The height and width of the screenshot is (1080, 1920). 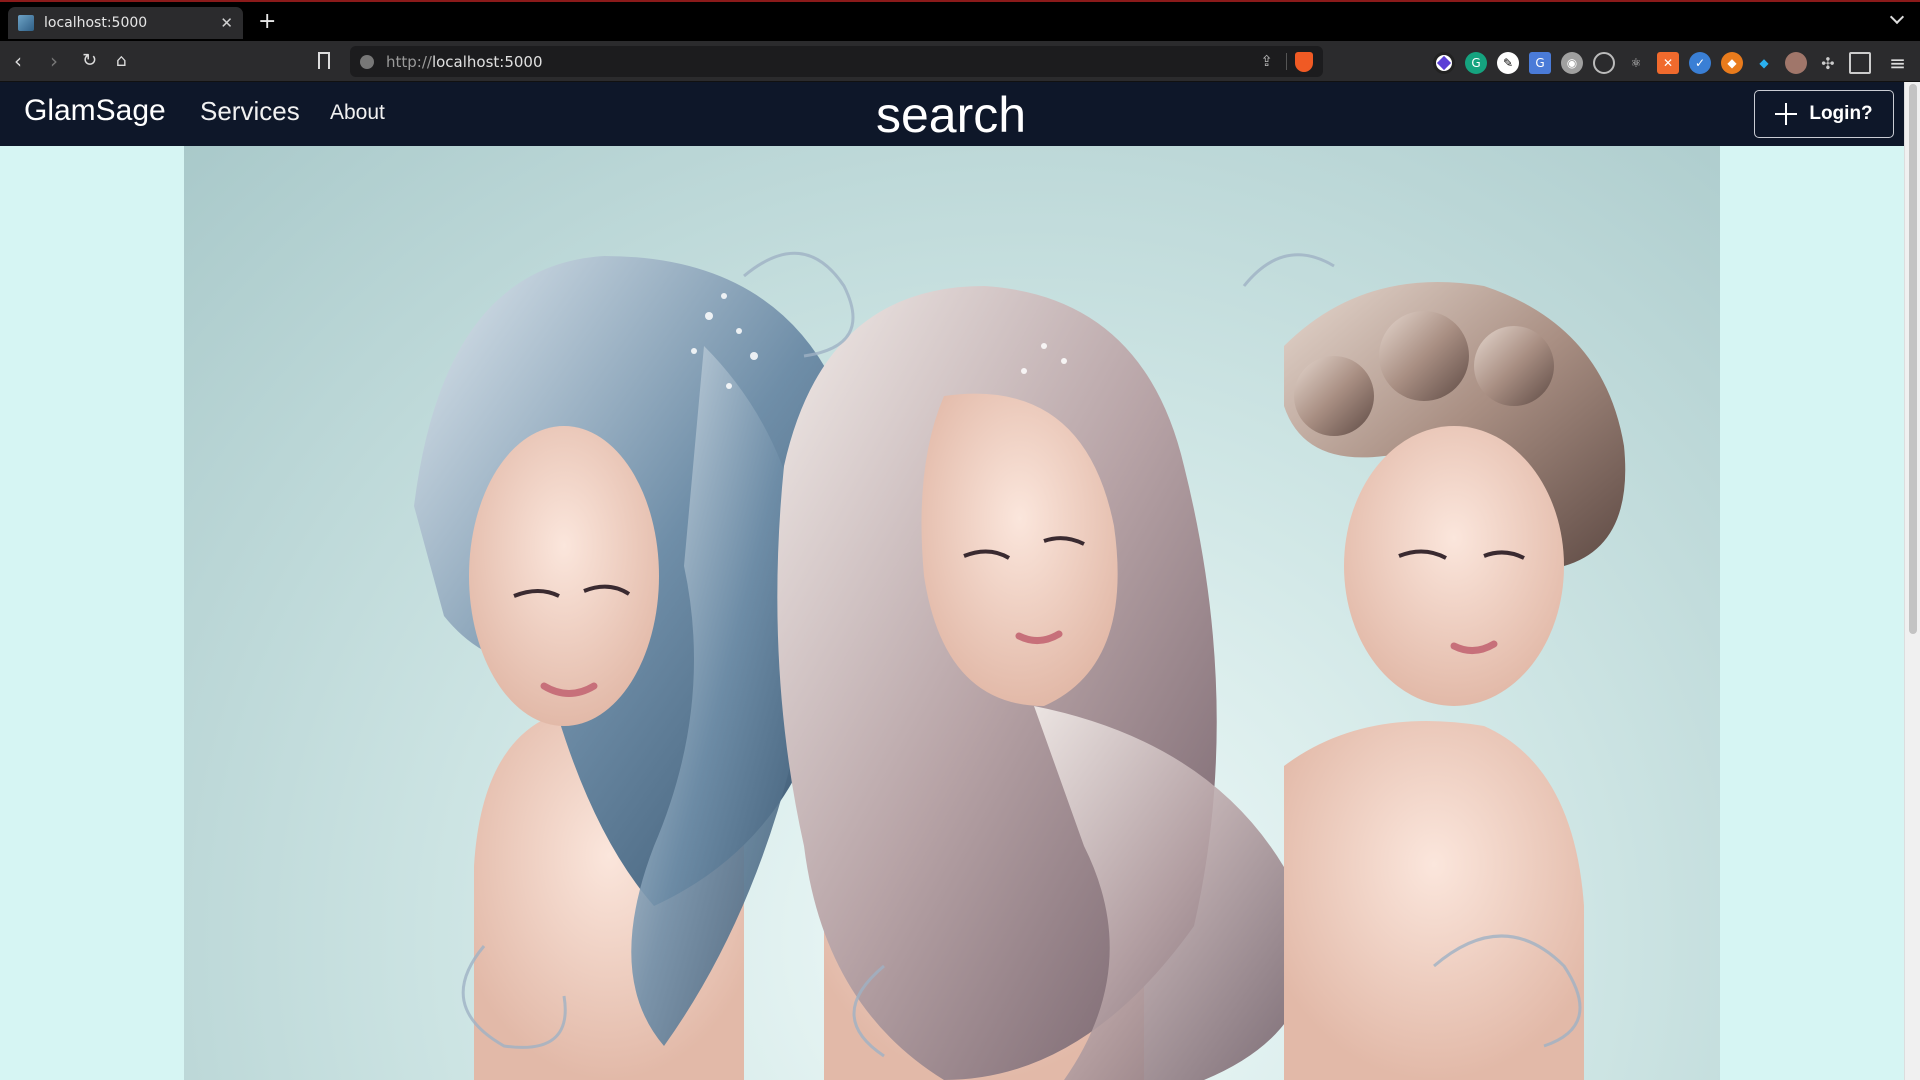 I want to click on page-scrollbar, so click(x=1912, y=581).